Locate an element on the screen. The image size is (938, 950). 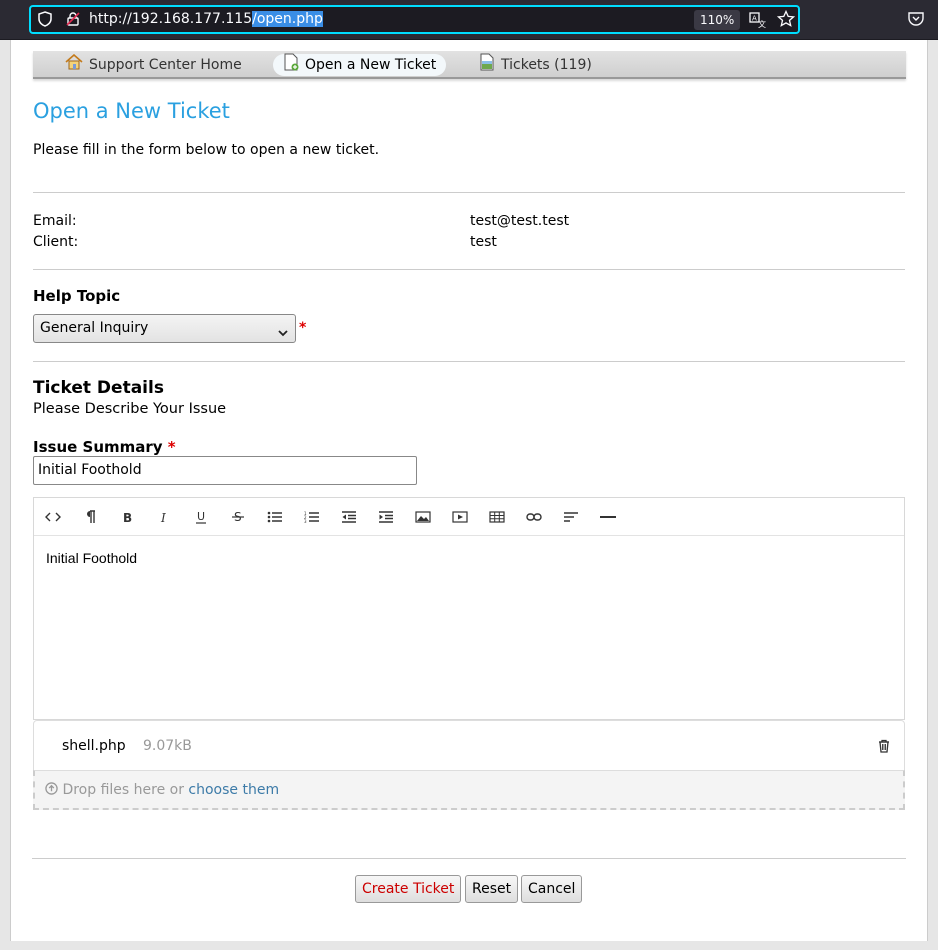
drop-zone-text: Drop files here or is located at coordinates (123, 790).